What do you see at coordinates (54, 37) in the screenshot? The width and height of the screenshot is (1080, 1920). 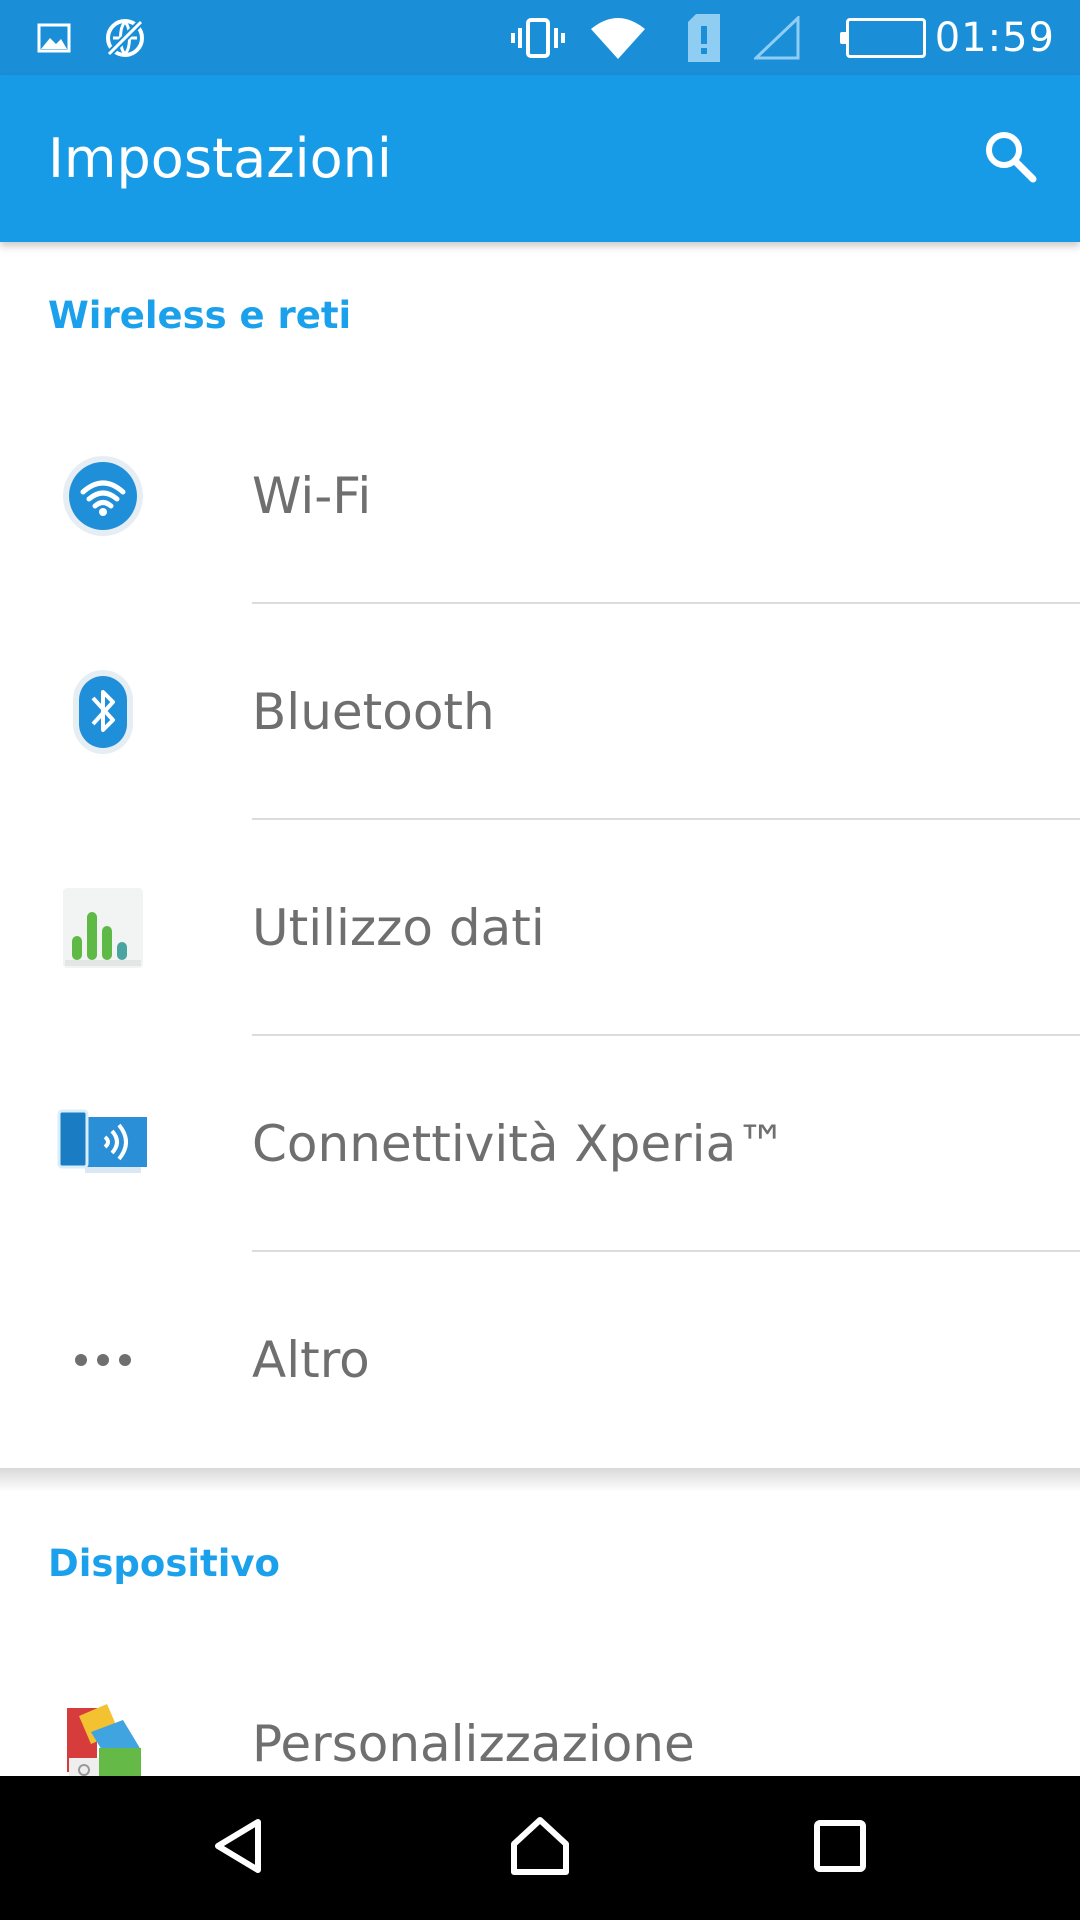 I see `gallery-icon` at bounding box center [54, 37].